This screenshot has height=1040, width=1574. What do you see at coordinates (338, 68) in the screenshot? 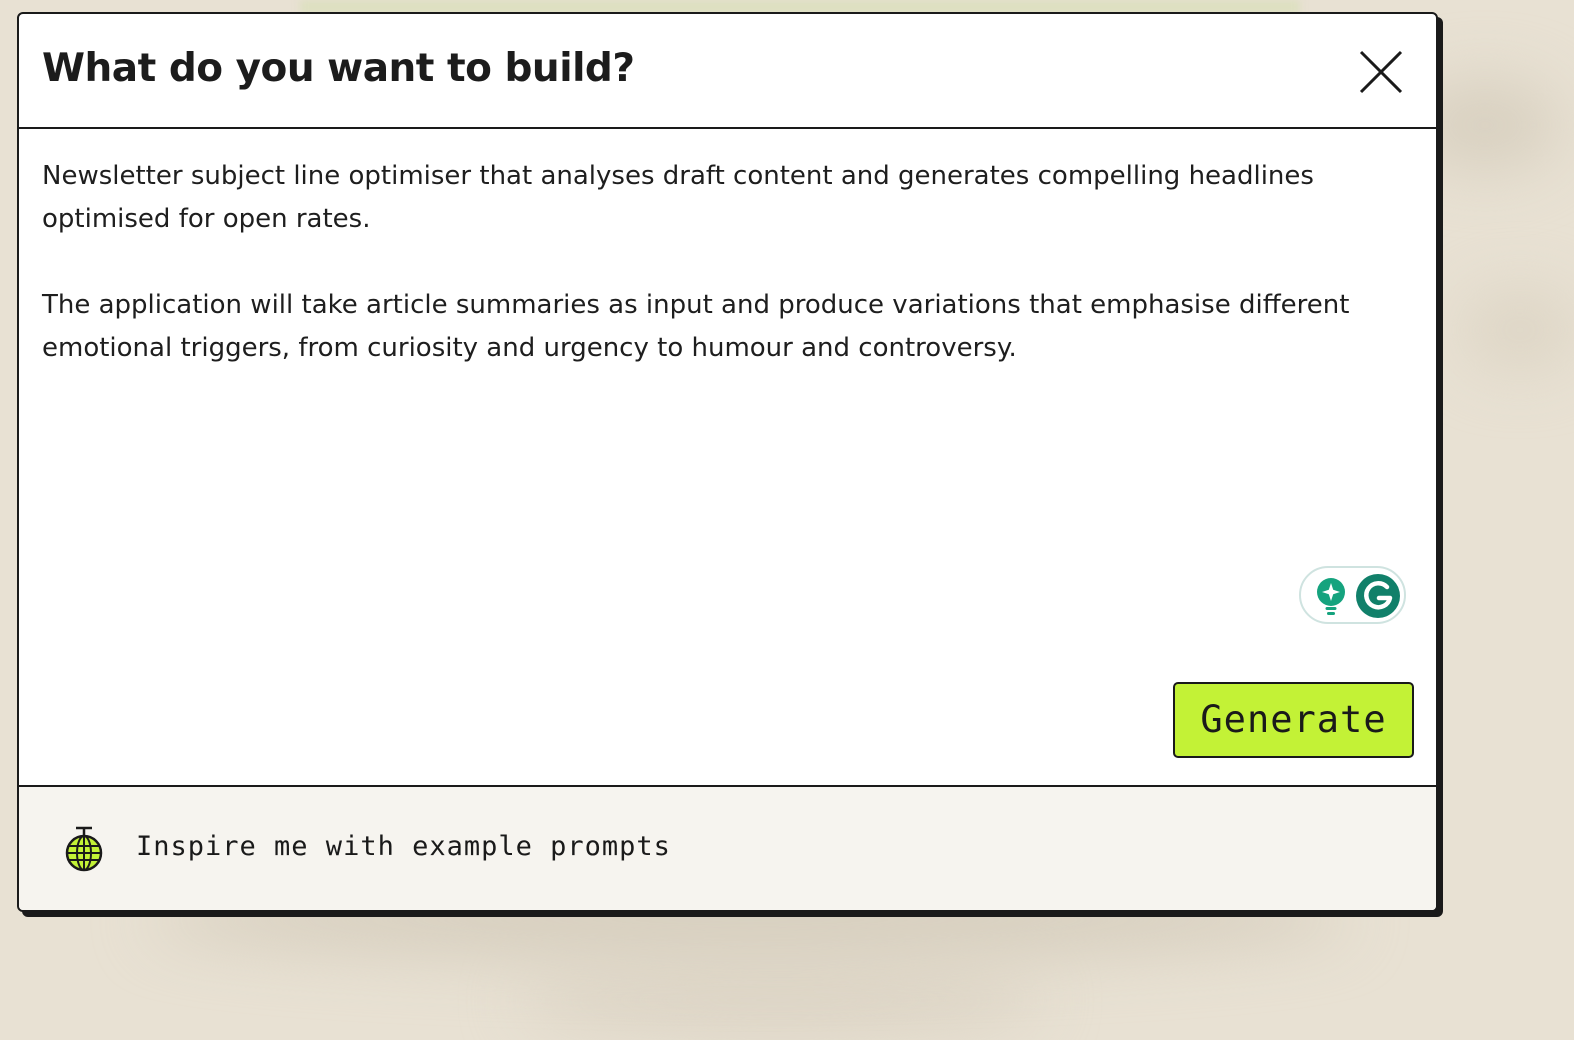
I see `dialog-title: What do you want to build?` at bounding box center [338, 68].